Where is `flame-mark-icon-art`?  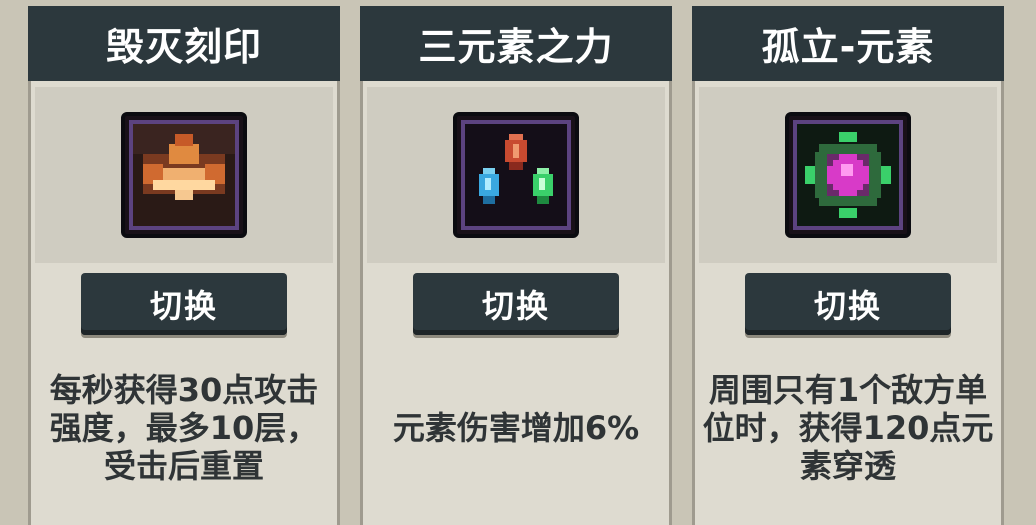 flame-mark-icon-art is located at coordinates (184, 175).